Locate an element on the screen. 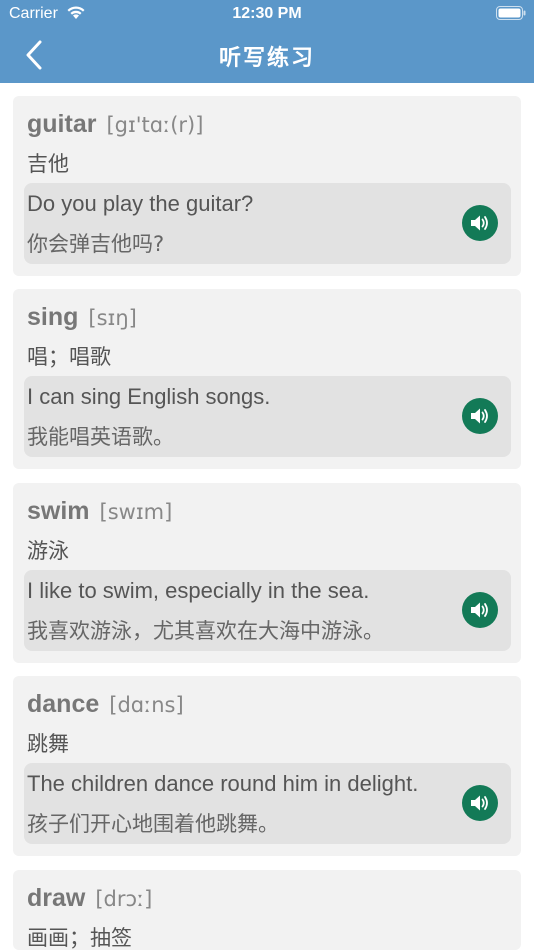 The height and width of the screenshot is (952, 534). word-text: swim is located at coordinates (58, 511).